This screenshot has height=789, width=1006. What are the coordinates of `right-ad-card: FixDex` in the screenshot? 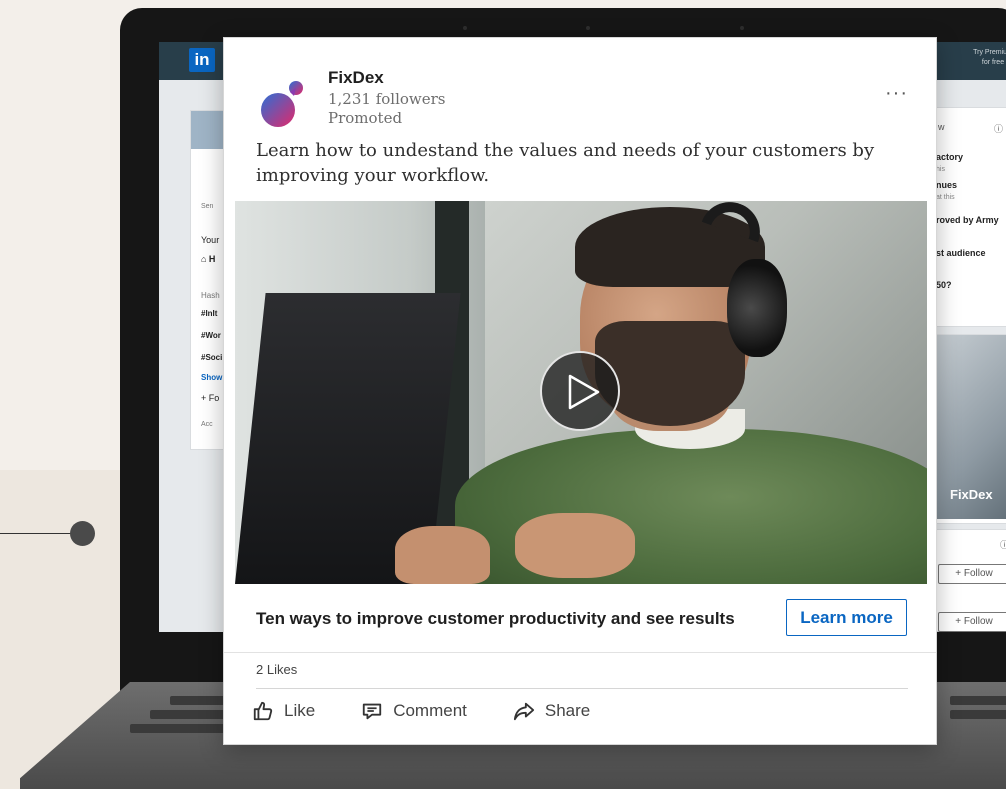 It's located at (967, 429).